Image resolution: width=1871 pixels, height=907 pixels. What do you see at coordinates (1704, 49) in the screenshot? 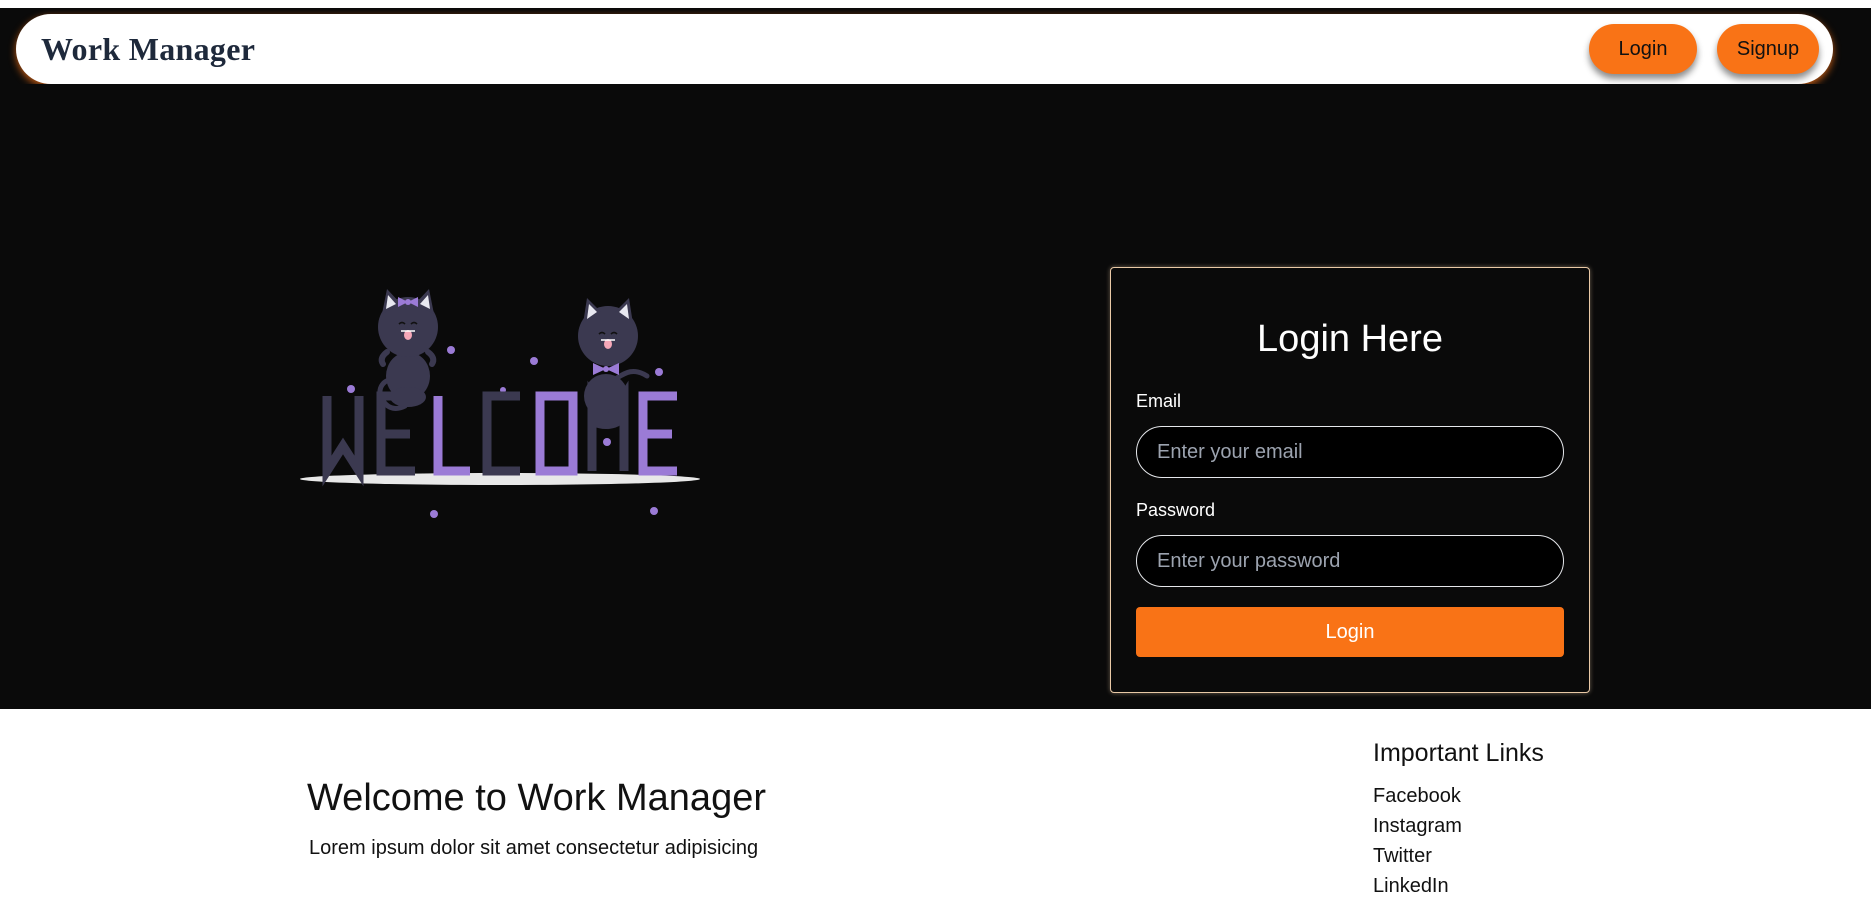
I see `nav-actions: Login Signup` at bounding box center [1704, 49].